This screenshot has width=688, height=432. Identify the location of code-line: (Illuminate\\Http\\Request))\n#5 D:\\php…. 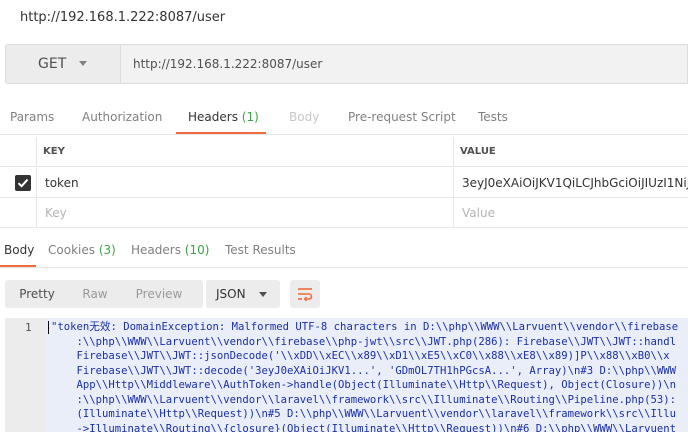
(364, 414).